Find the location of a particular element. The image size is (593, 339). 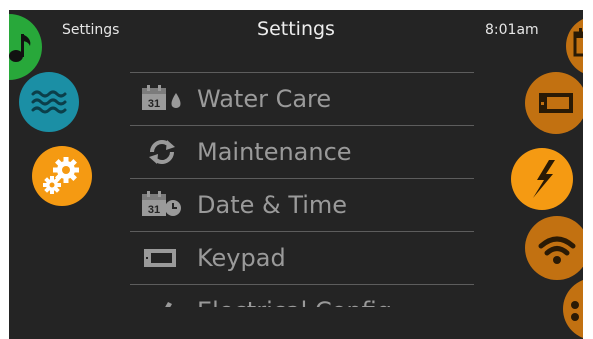

water-button is located at coordinates (49, 102).